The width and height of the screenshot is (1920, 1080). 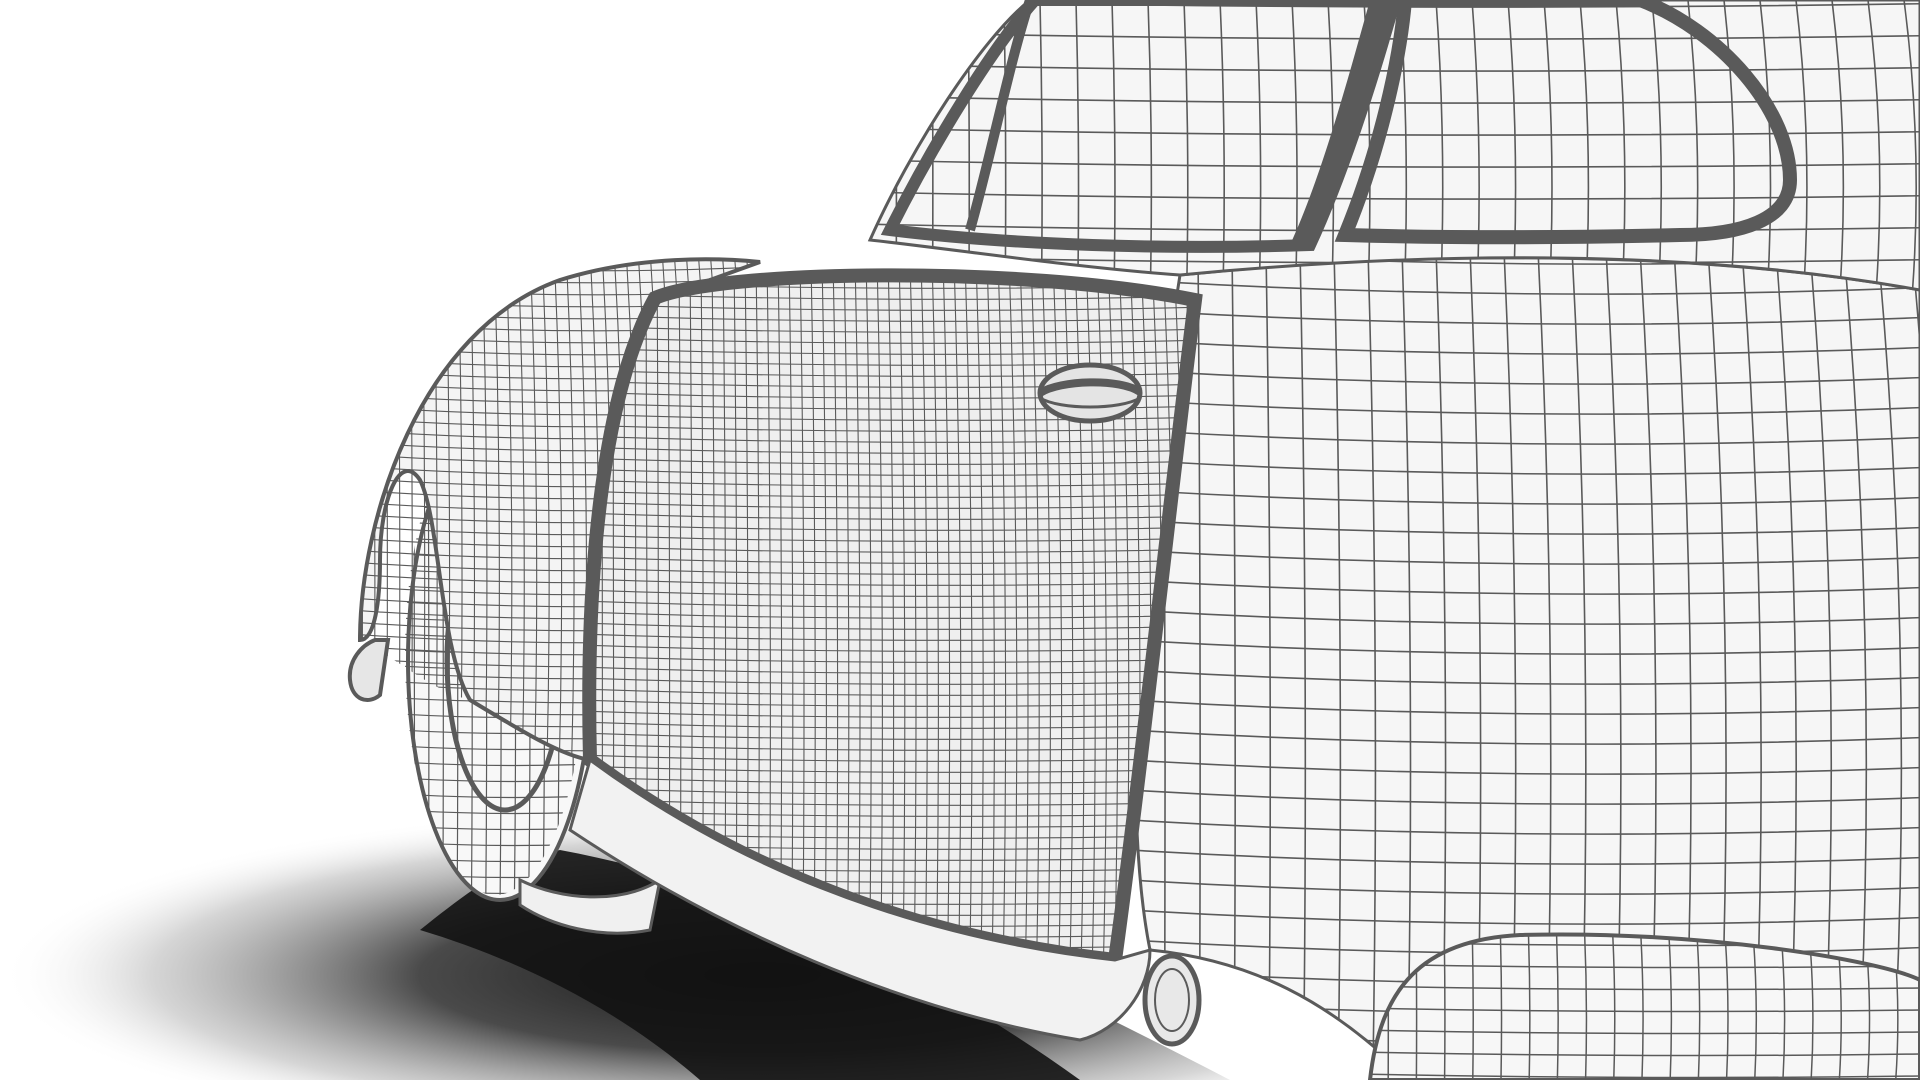 I want to click on fender-lip, so click(x=369, y=670).